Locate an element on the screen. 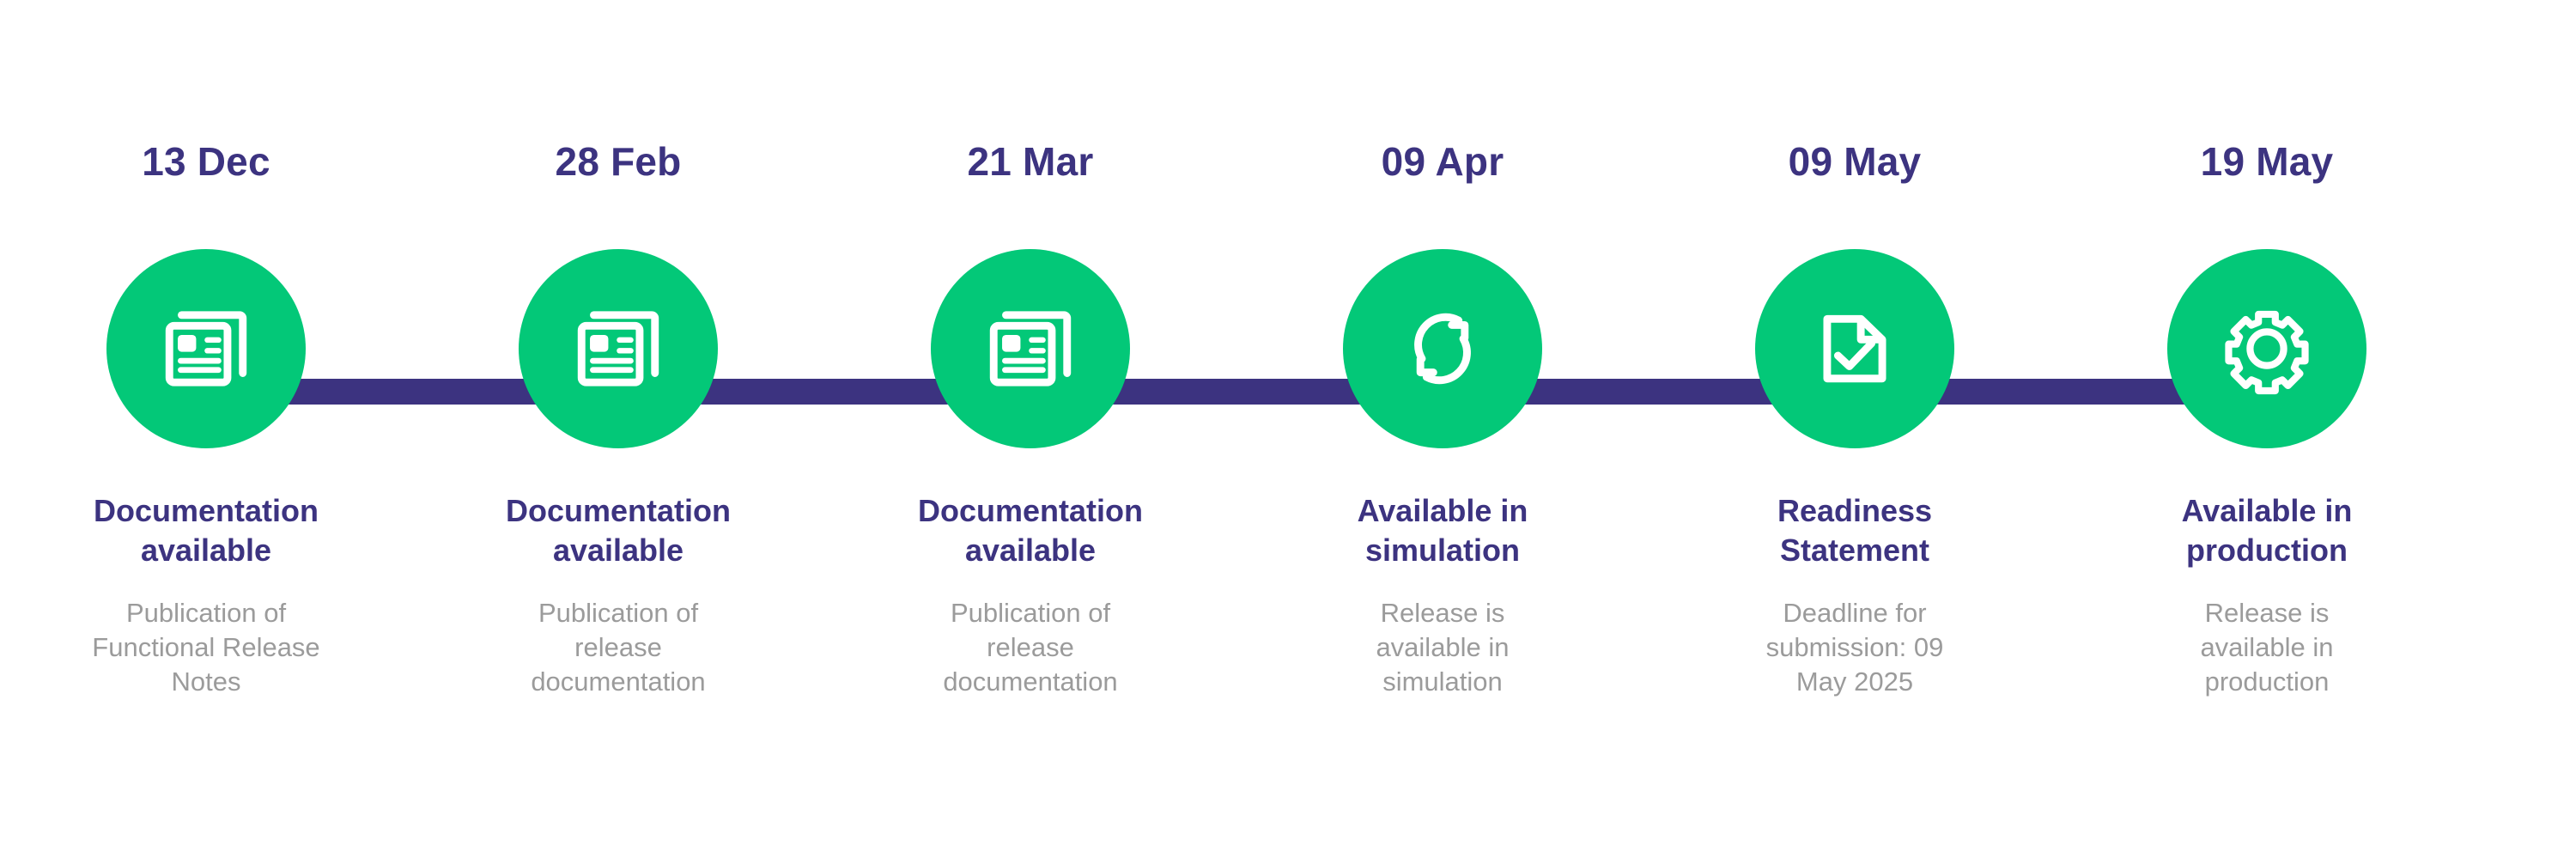 This screenshot has height=852, width=2576. step-desc-line3: May 2025 is located at coordinates (1855, 681).